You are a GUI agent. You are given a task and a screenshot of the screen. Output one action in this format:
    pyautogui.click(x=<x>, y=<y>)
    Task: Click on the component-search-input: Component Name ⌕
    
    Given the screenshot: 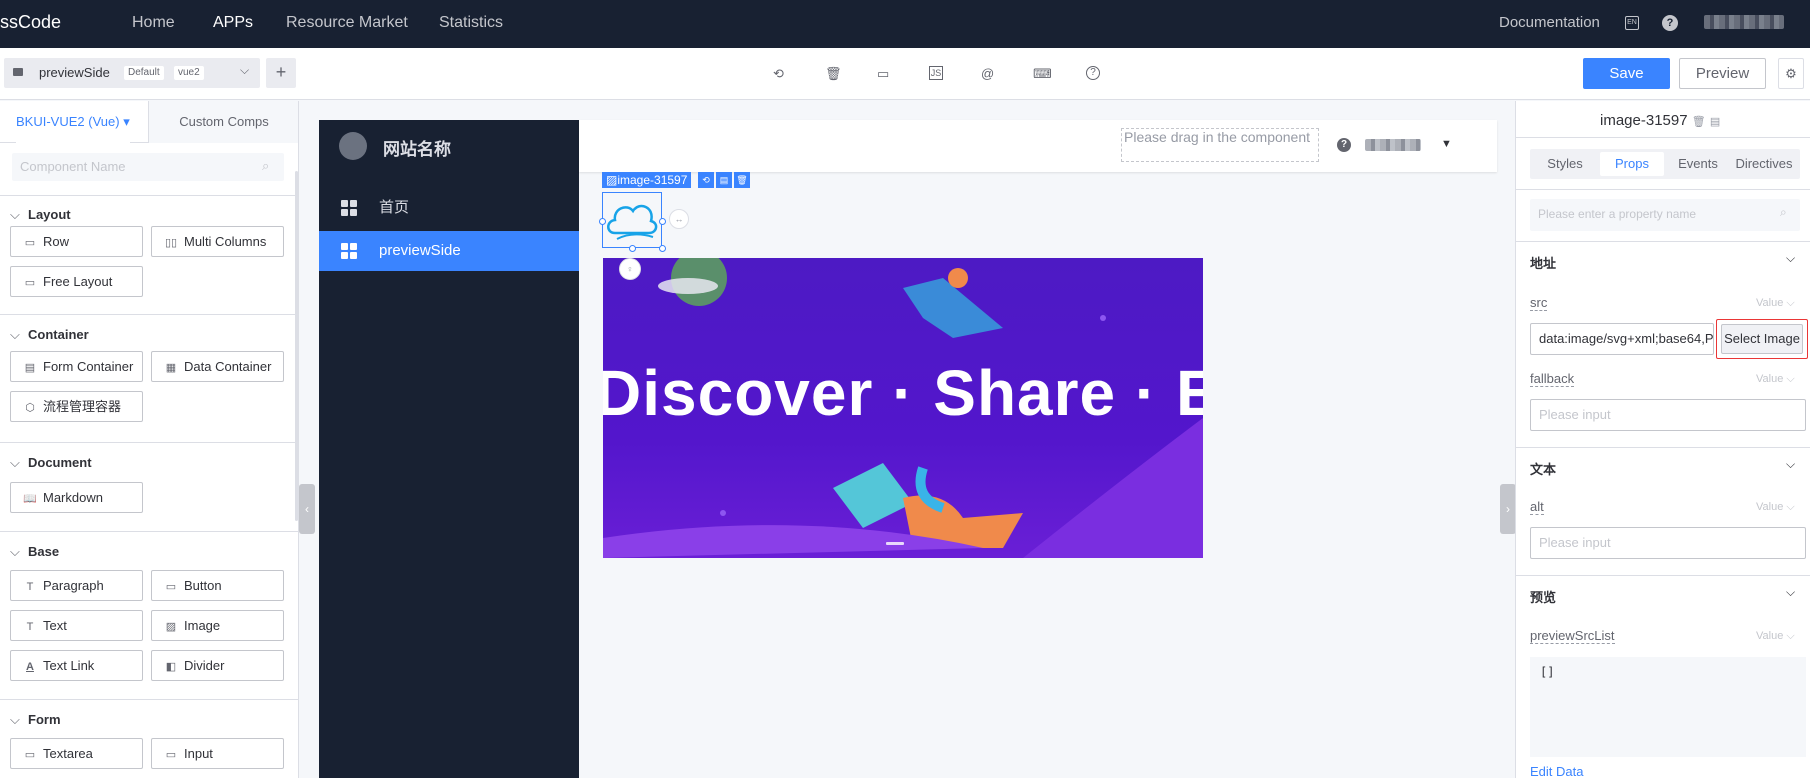 What is the action you would take?
    pyautogui.click(x=148, y=167)
    